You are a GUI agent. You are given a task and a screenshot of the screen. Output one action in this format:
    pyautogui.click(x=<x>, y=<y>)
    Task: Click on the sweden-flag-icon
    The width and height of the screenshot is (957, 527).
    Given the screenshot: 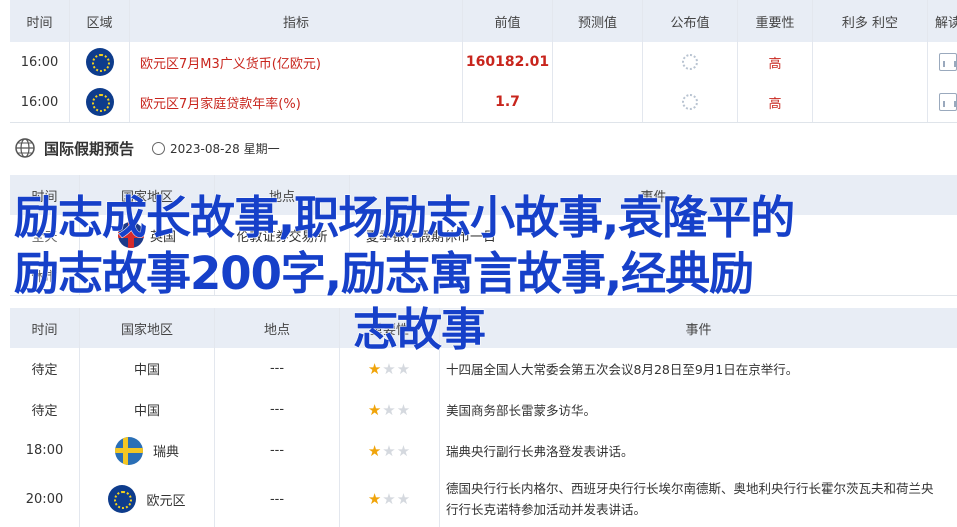 What is the action you would take?
    pyautogui.click(x=128, y=450)
    